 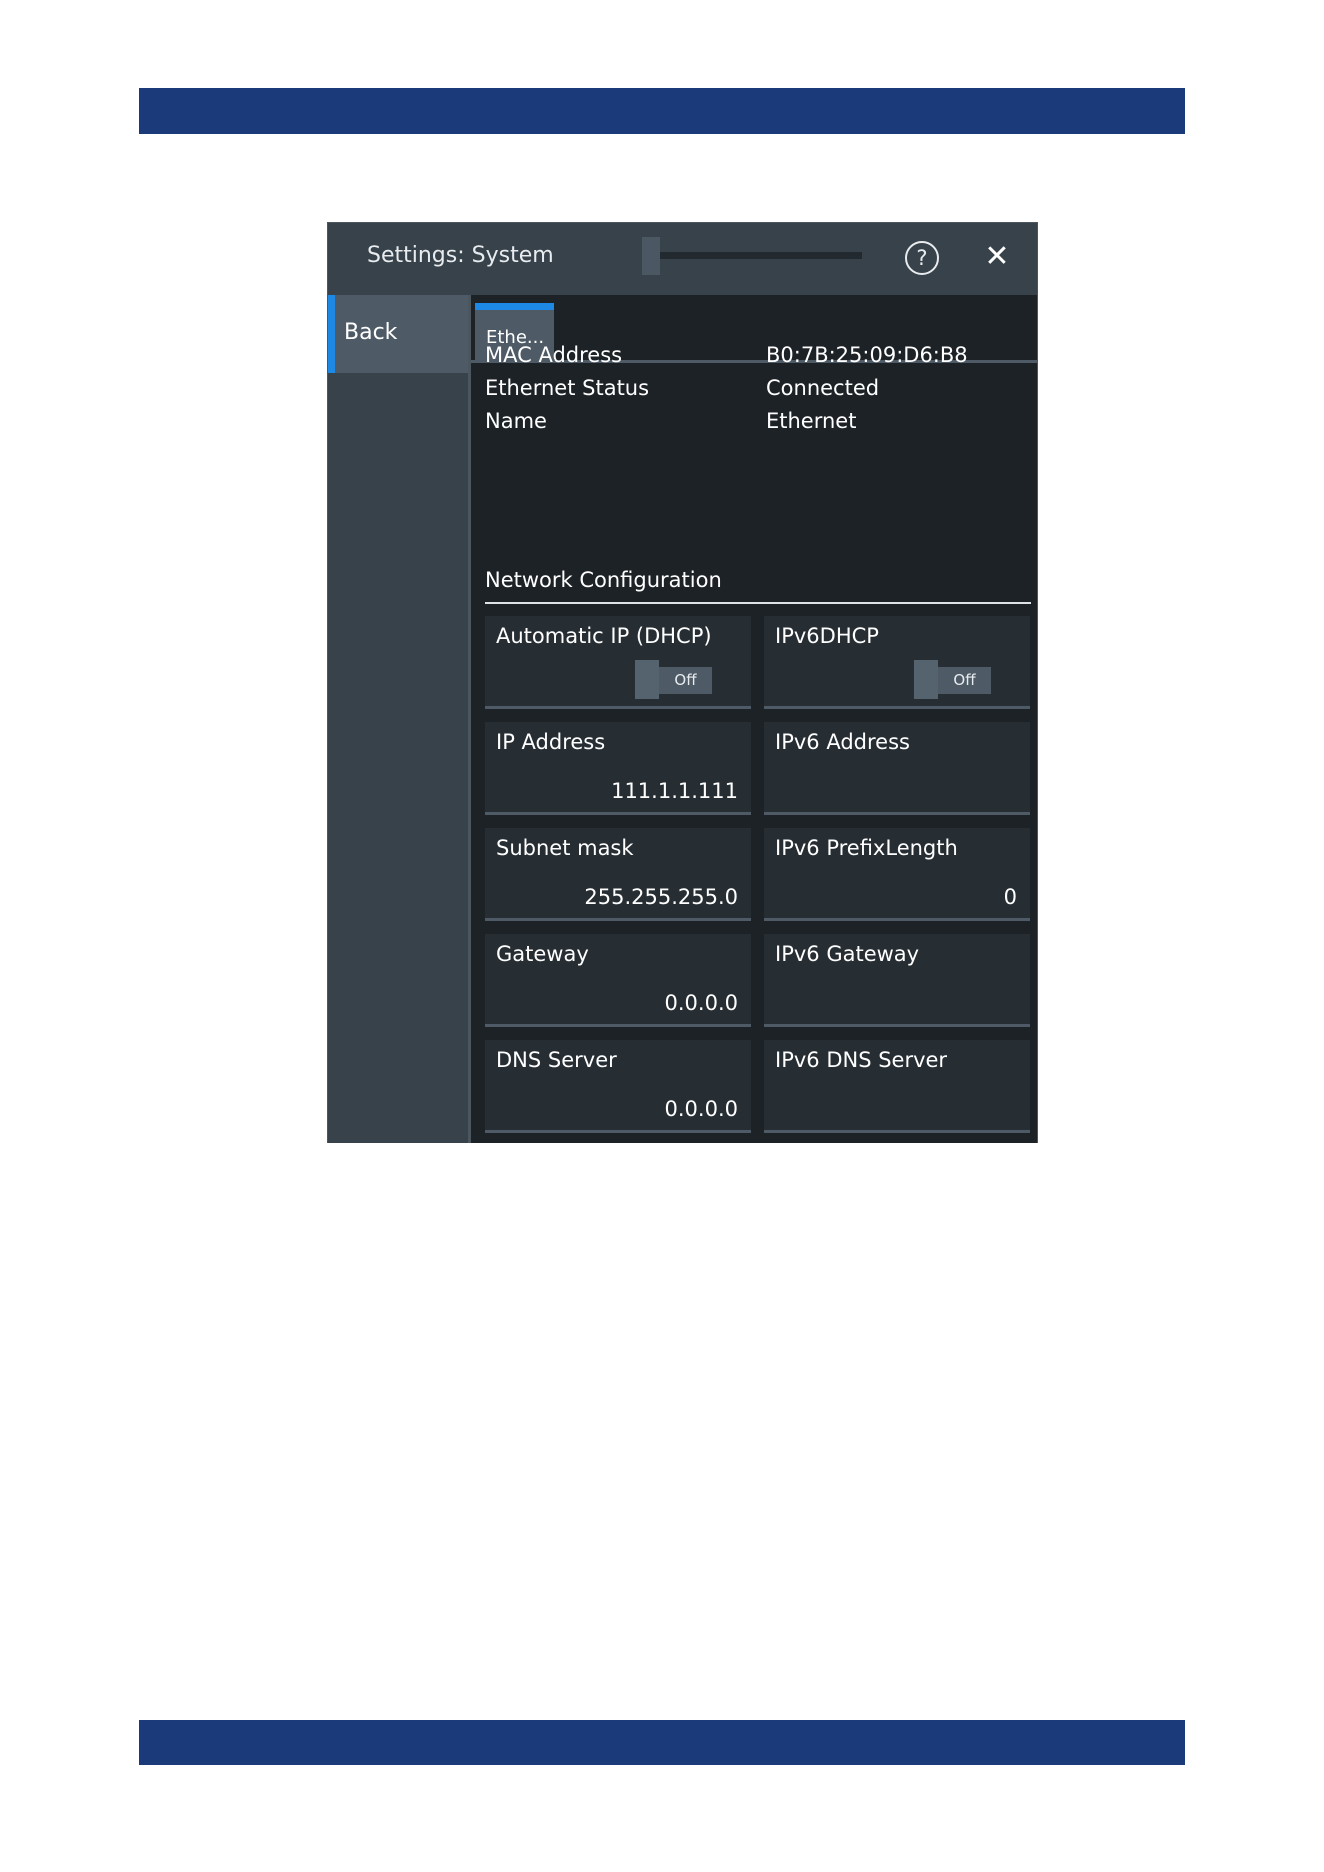 What do you see at coordinates (897, 980) in the screenshot?
I see `ipv6-gateway-field: IPv6 Gateway` at bounding box center [897, 980].